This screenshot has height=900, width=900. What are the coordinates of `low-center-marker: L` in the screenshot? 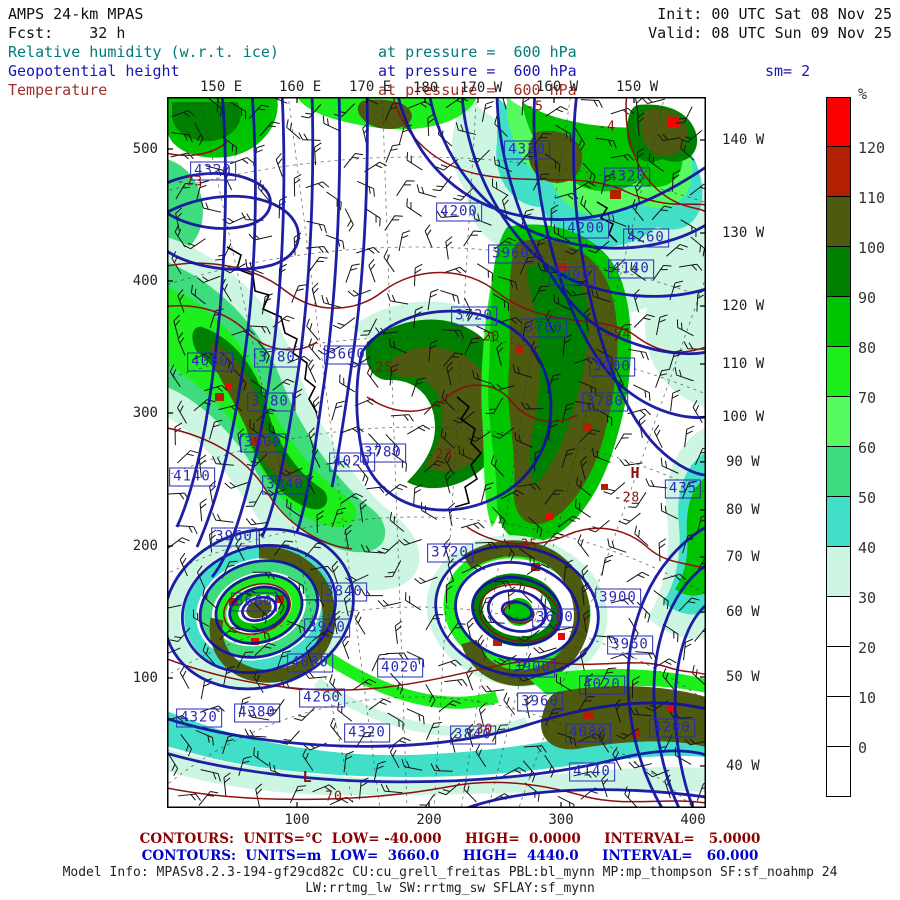 It's located at (307, 777).